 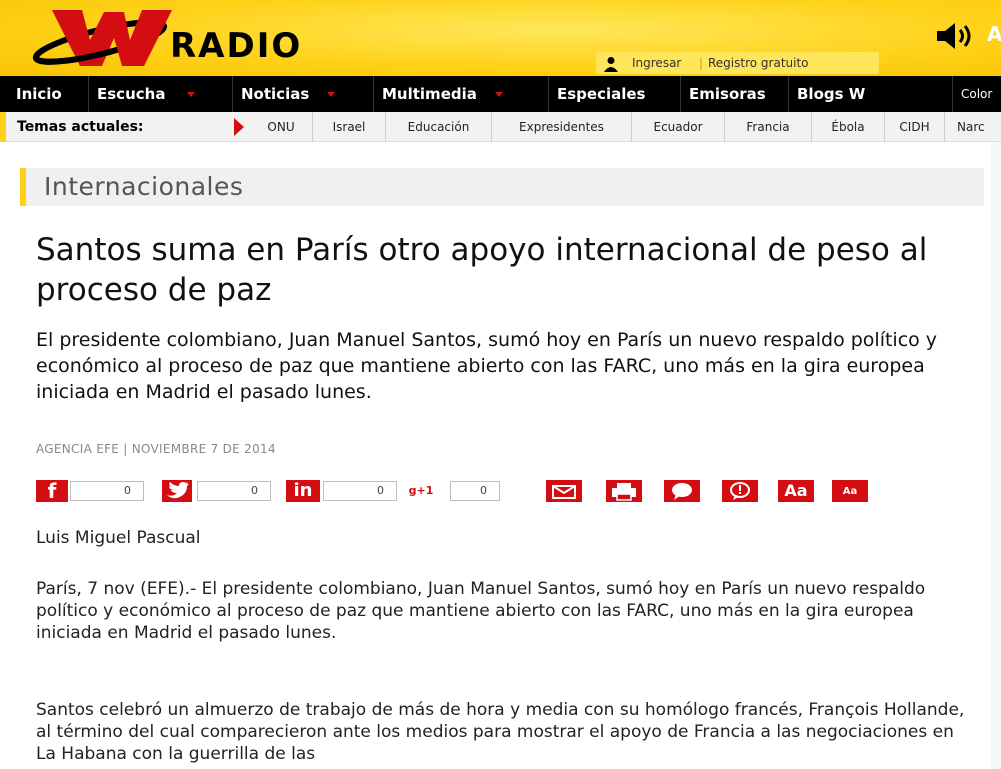 What do you see at coordinates (143, 186) in the screenshot?
I see `section-title: Internacionales` at bounding box center [143, 186].